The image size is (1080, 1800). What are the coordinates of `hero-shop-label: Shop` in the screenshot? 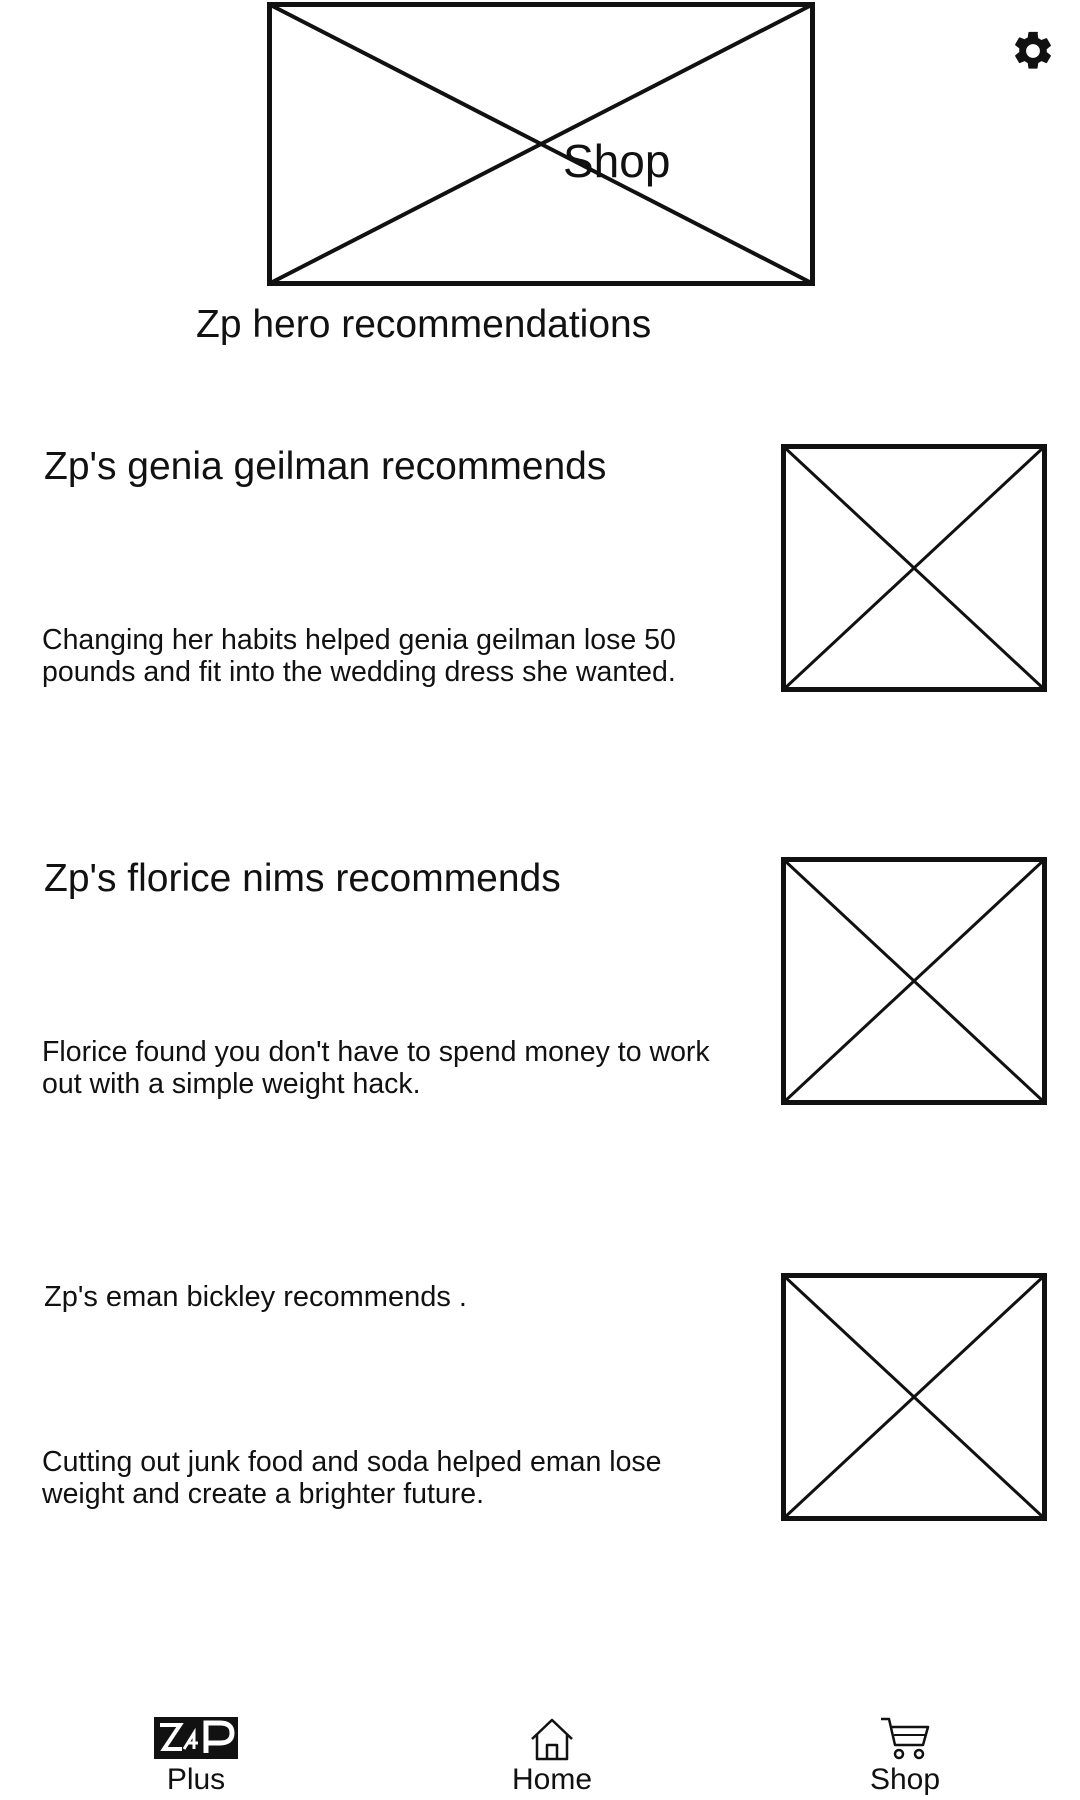 It's located at (616, 161).